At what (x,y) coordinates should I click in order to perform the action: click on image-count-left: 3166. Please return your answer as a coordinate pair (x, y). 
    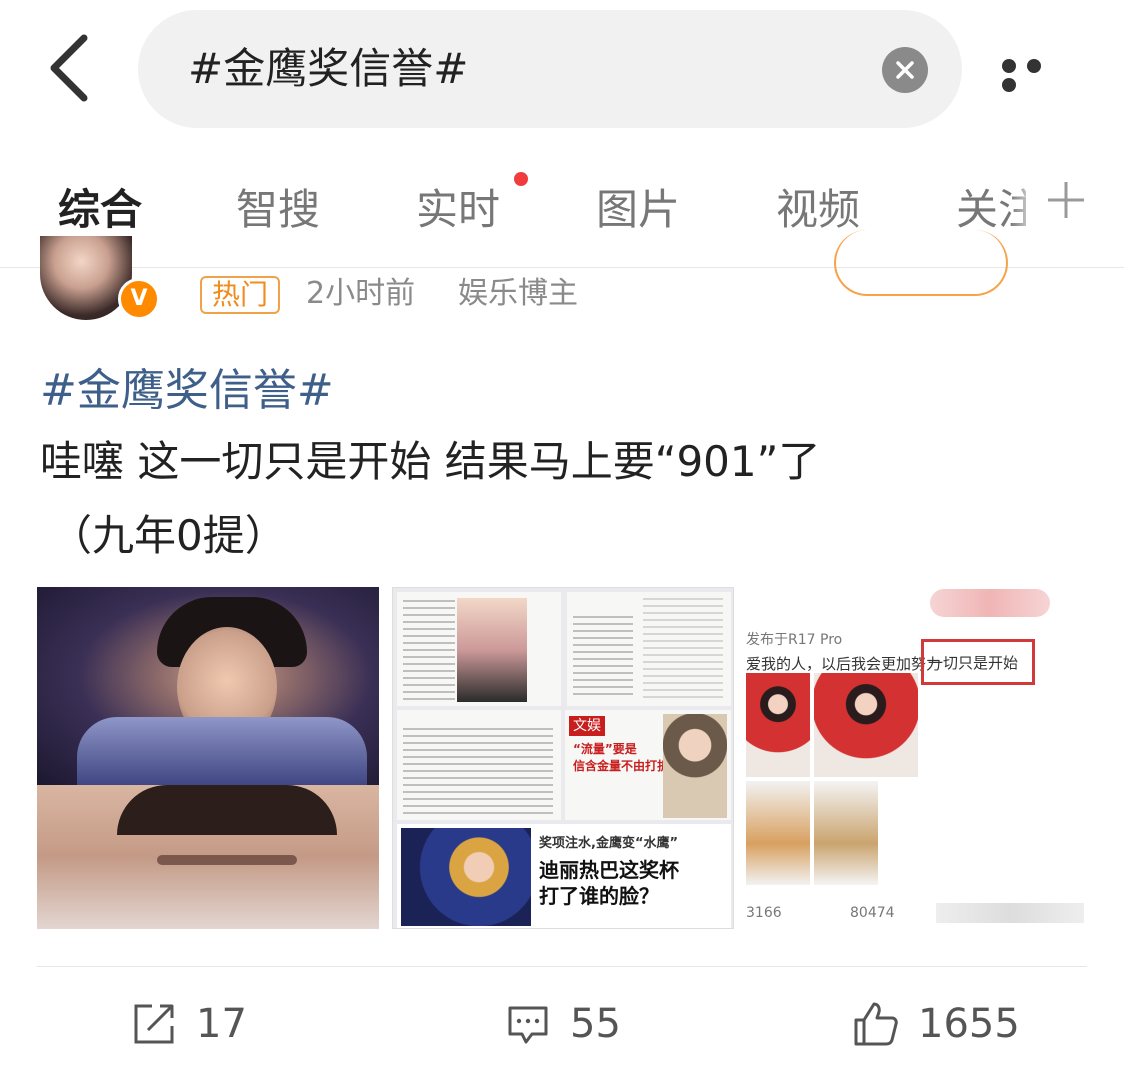
    Looking at the image, I should click on (764, 913).